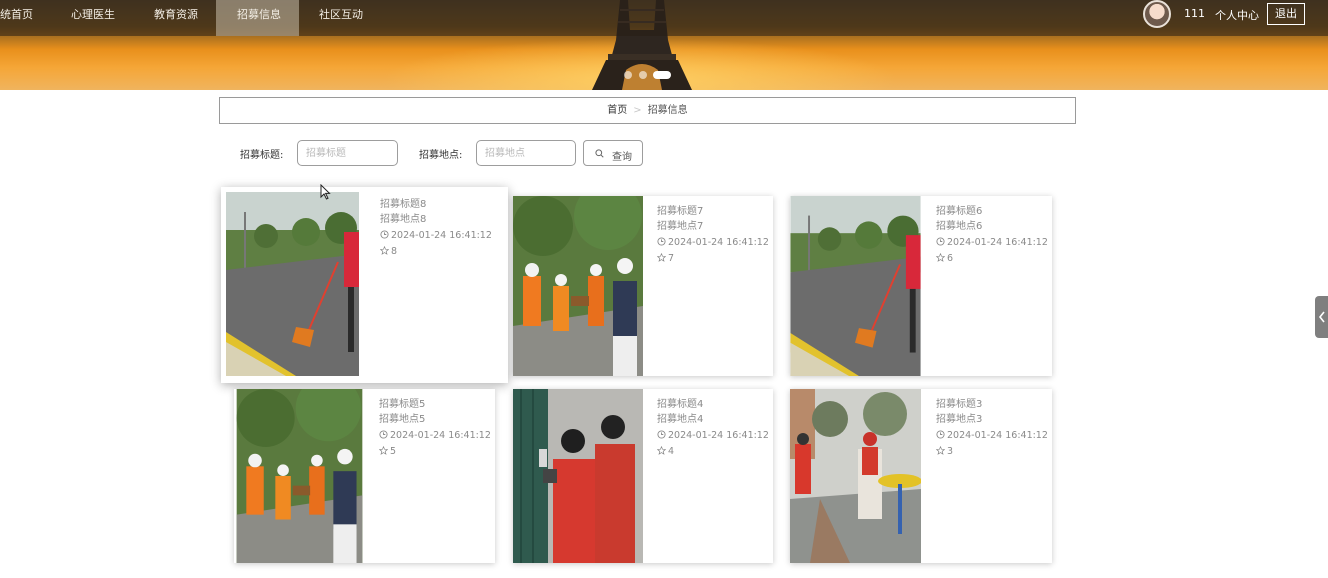 This screenshot has height=578, width=1328. Describe the element at coordinates (176, 18) in the screenshot. I see `nav-item-education: 教育资源` at that location.